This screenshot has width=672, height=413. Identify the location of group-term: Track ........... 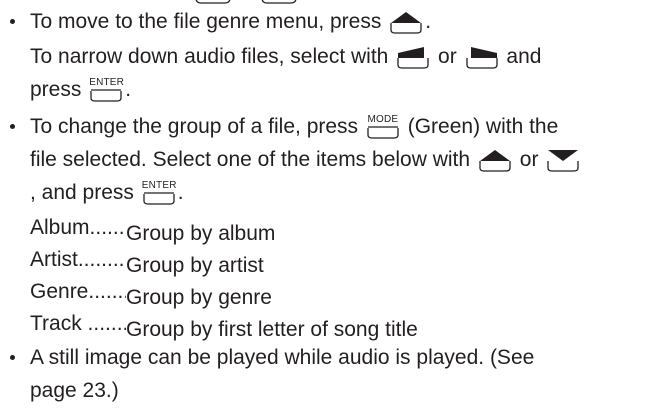
(78, 323).